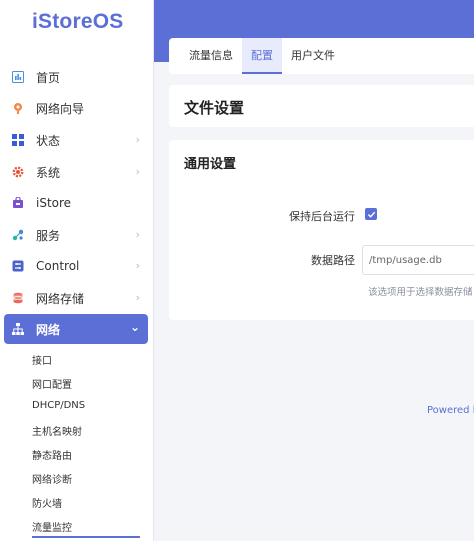 The height and width of the screenshot is (541, 474). Describe the element at coordinates (77, 22) in the screenshot. I see `brand-logo: iStoreOS` at that location.